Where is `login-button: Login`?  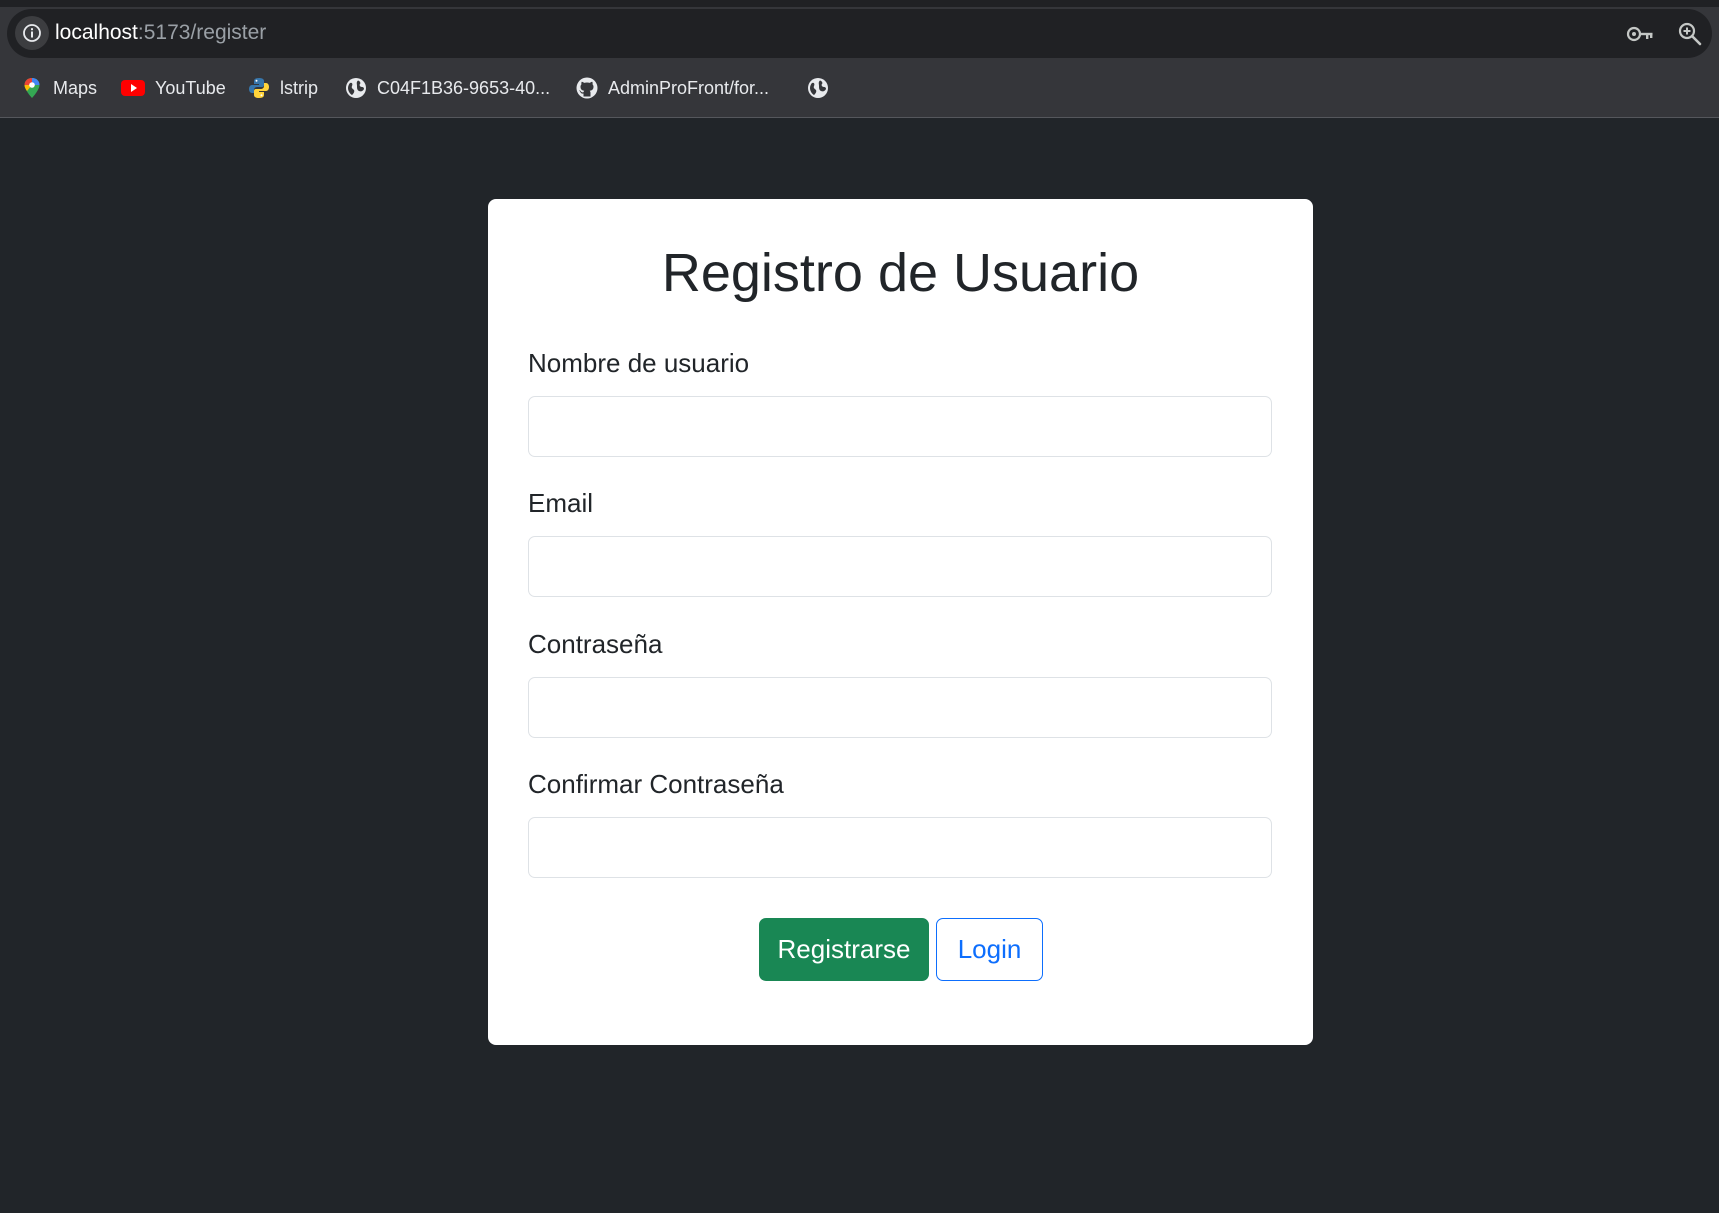
login-button: Login is located at coordinates (989, 949).